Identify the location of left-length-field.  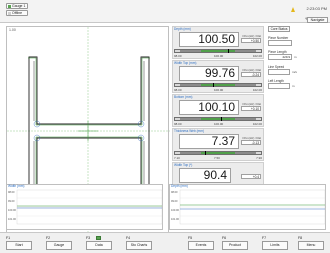
(279, 86).